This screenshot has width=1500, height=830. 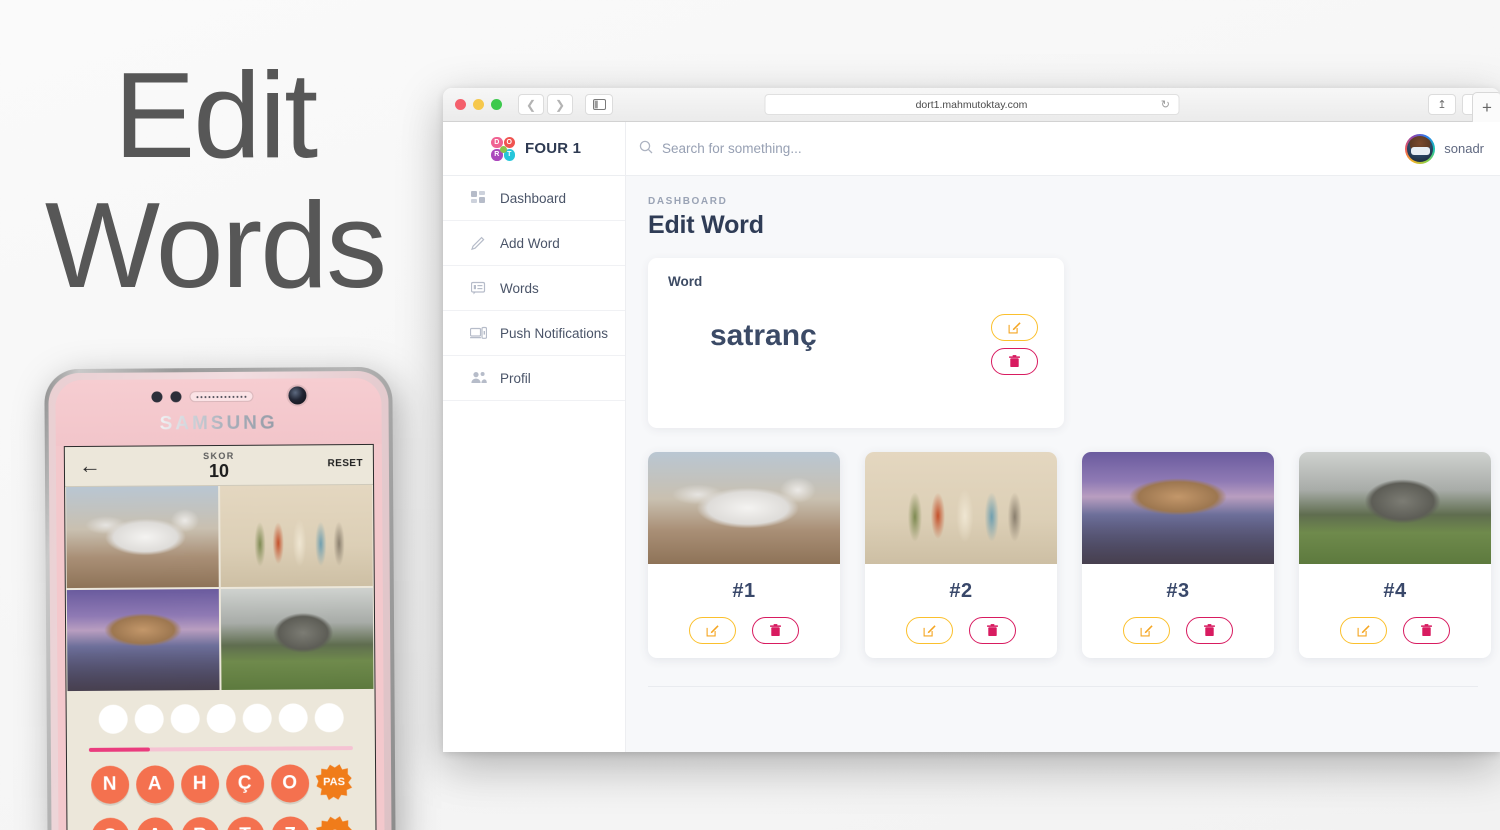 I want to click on phone-mockup: SAMSUNG ← SKOR 10 RESET N A H Ç O PAS, so click(x=220, y=598).